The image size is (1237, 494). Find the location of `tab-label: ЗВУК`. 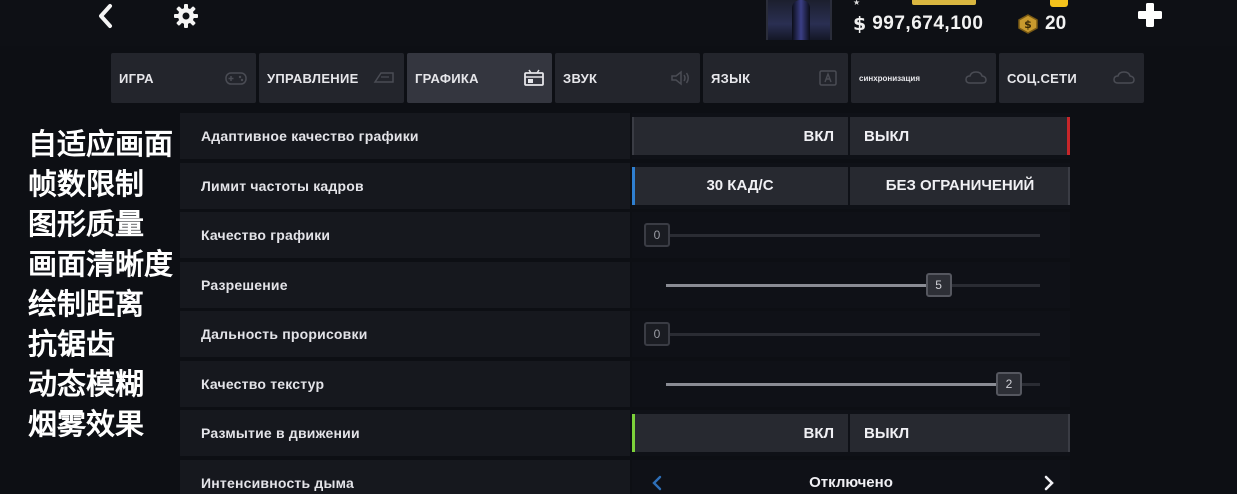

tab-label: ЗВУК is located at coordinates (580, 78).